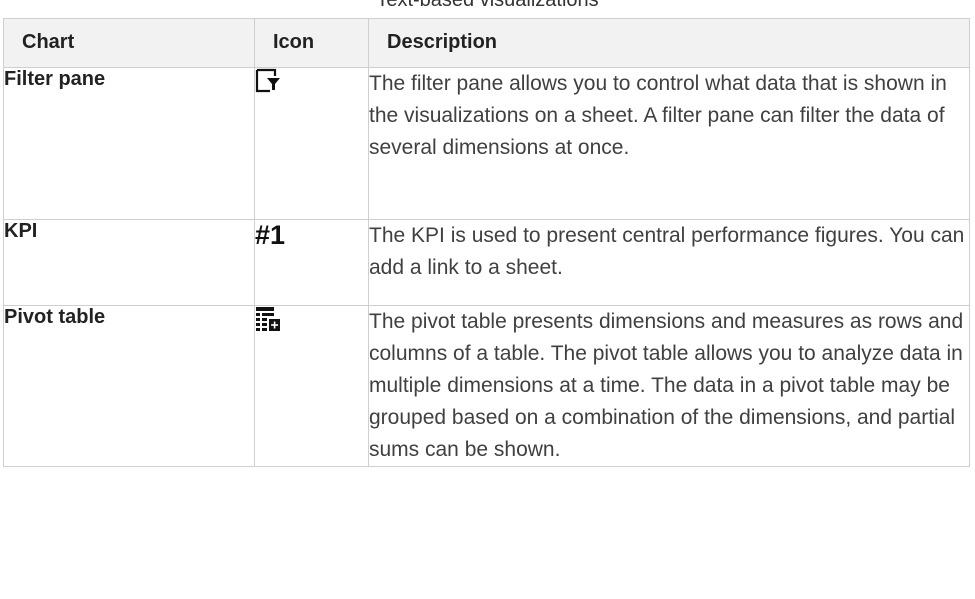  Describe the element at coordinates (311, 262) in the screenshot. I see `icon-cell: #1` at that location.